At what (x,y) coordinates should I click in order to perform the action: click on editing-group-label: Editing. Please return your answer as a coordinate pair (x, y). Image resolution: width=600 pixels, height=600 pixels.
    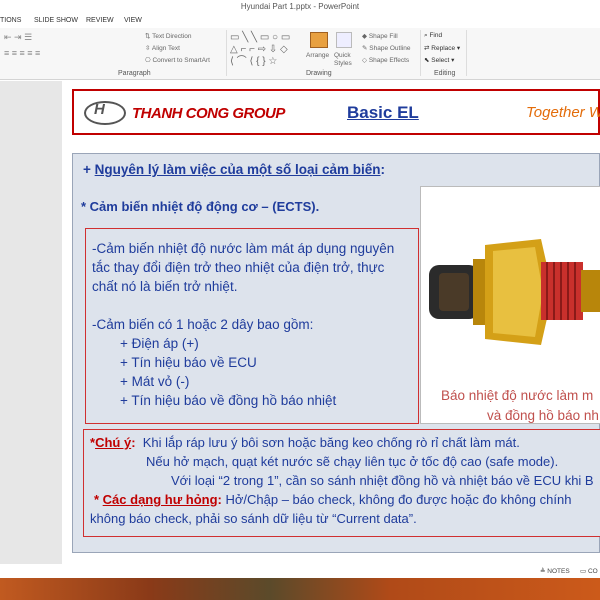
    Looking at the image, I should click on (445, 73).